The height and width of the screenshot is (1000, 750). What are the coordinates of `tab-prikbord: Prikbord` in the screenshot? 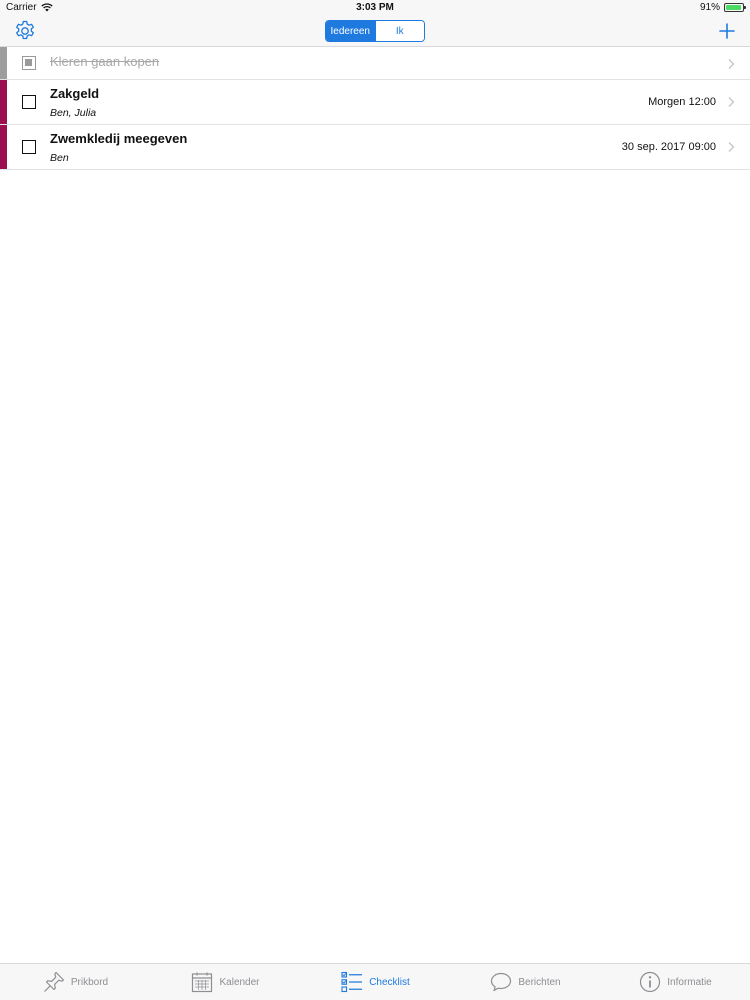 It's located at (75, 982).